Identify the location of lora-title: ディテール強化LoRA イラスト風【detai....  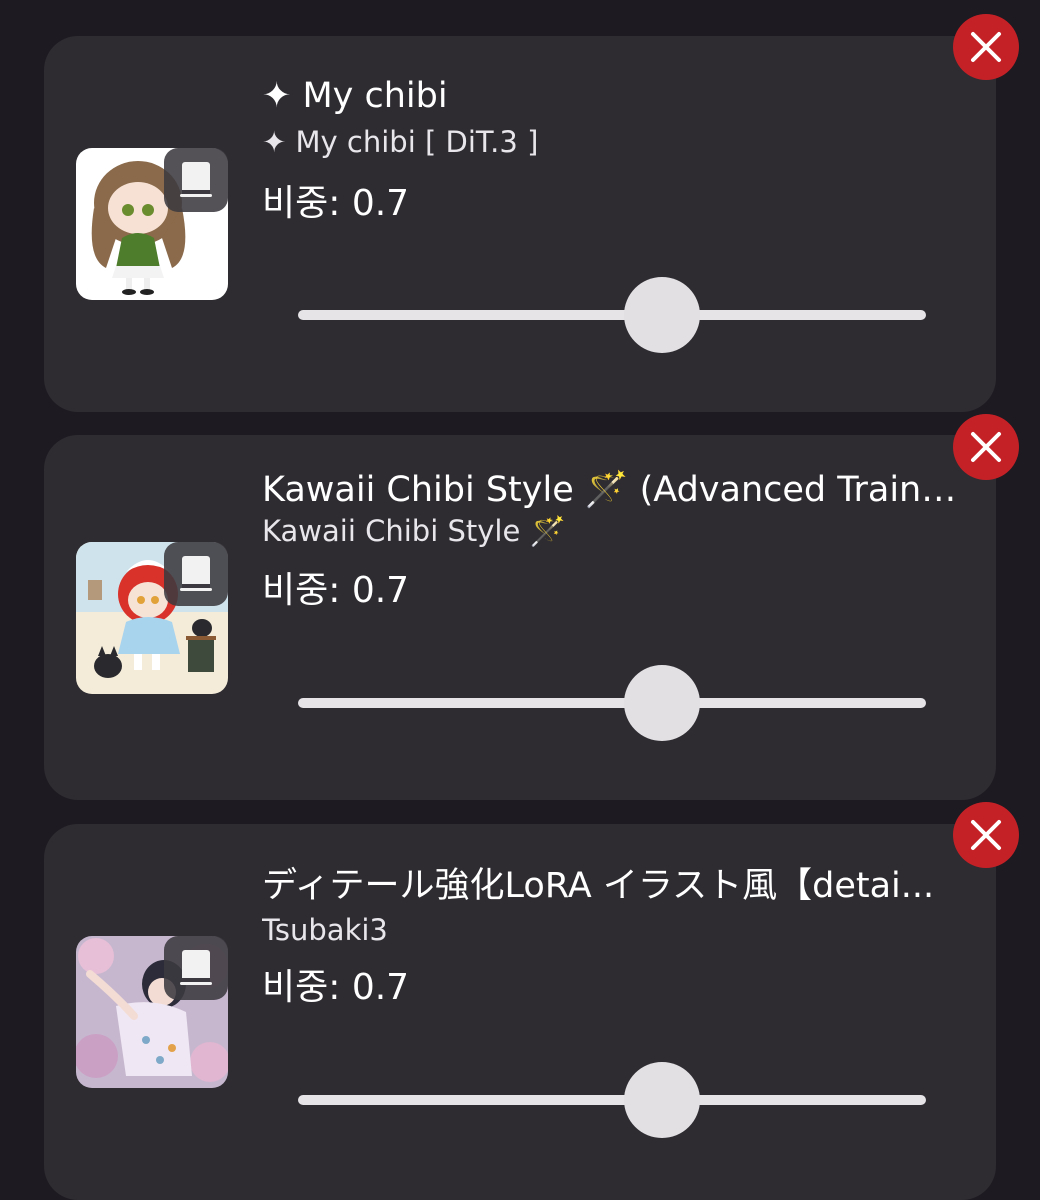
(598, 886).